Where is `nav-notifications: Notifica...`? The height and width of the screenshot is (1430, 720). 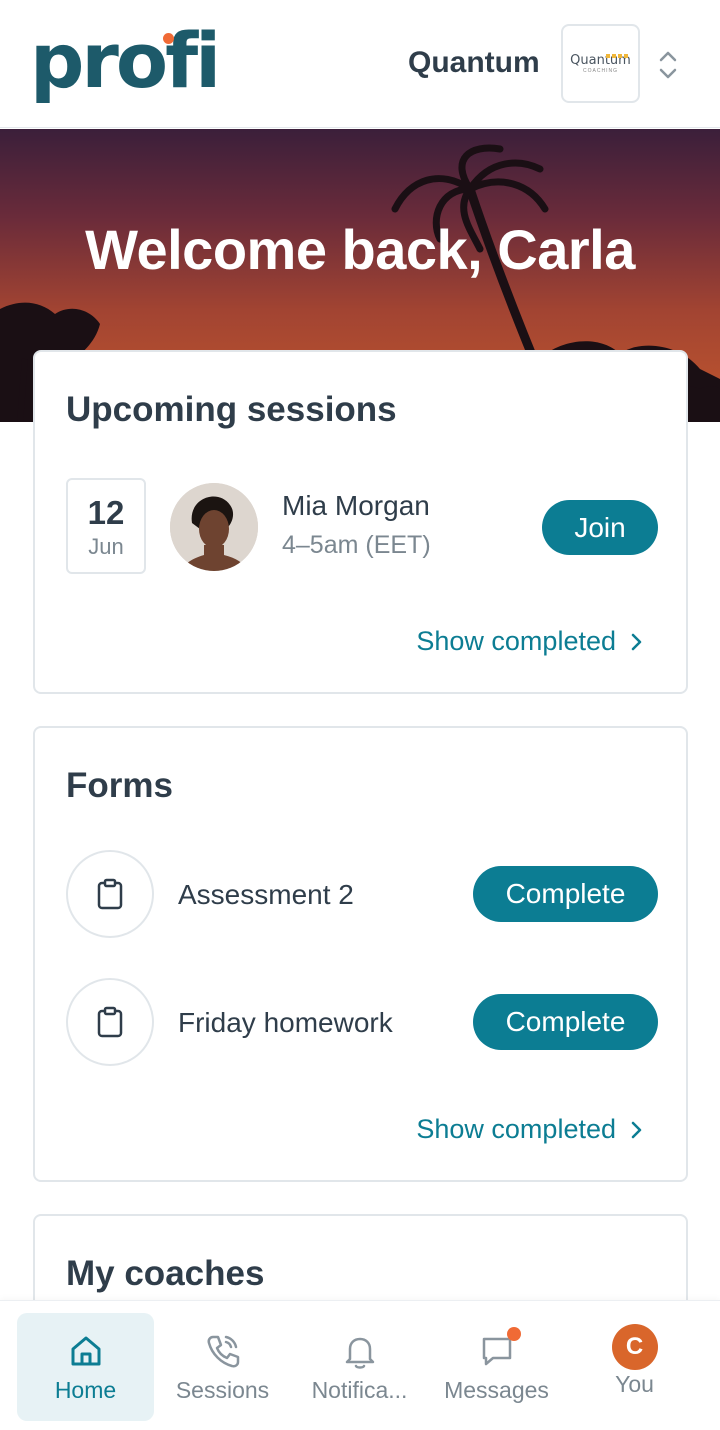
nav-notifications: Notifica... is located at coordinates (359, 1367).